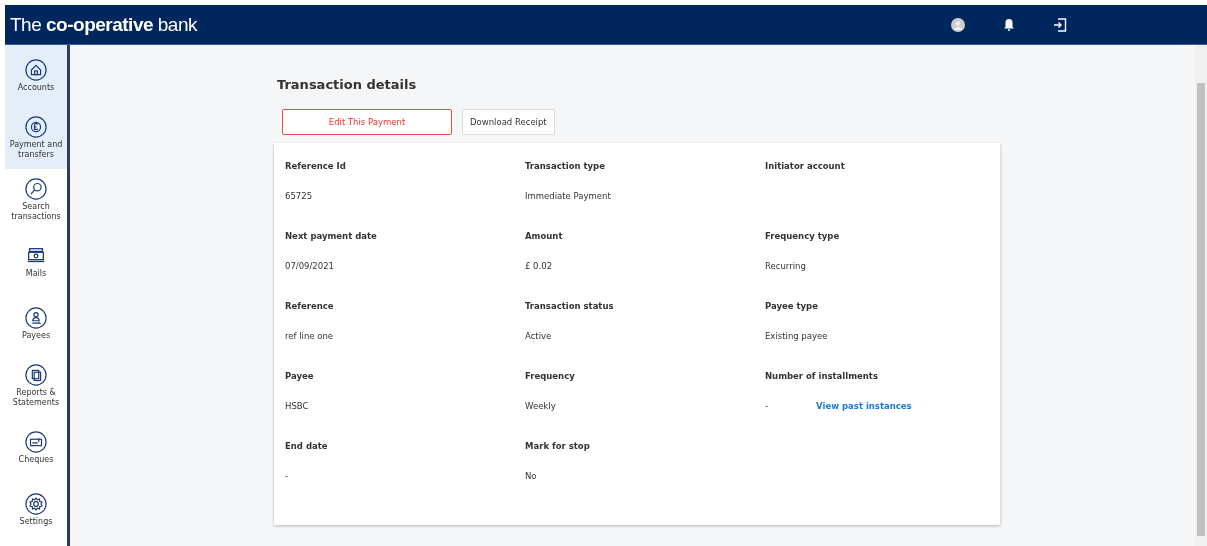  What do you see at coordinates (558, 446) in the screenshot?
I see `field-label: Mark for stop` at bounding box center [558, 446].